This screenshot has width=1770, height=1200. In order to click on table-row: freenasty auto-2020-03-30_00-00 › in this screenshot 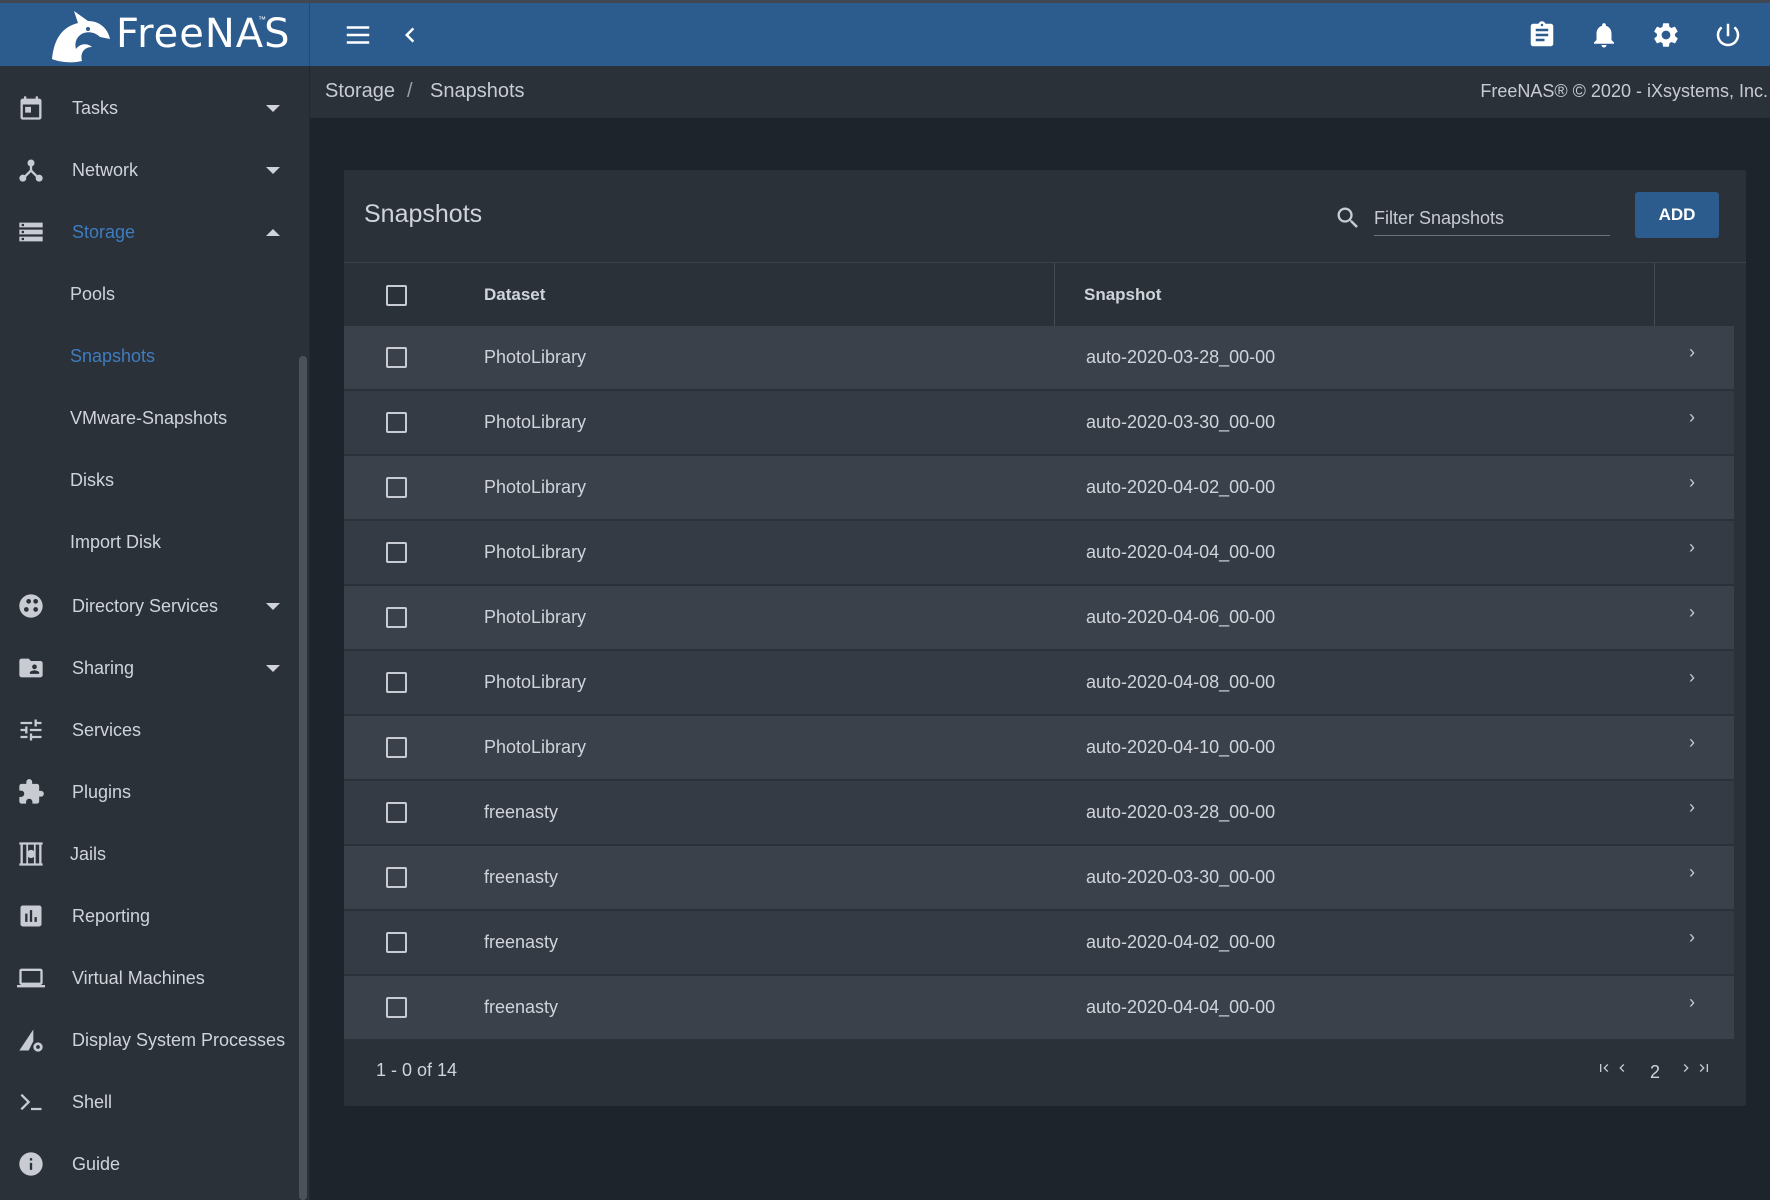, I will do `click(1039, 878)`.